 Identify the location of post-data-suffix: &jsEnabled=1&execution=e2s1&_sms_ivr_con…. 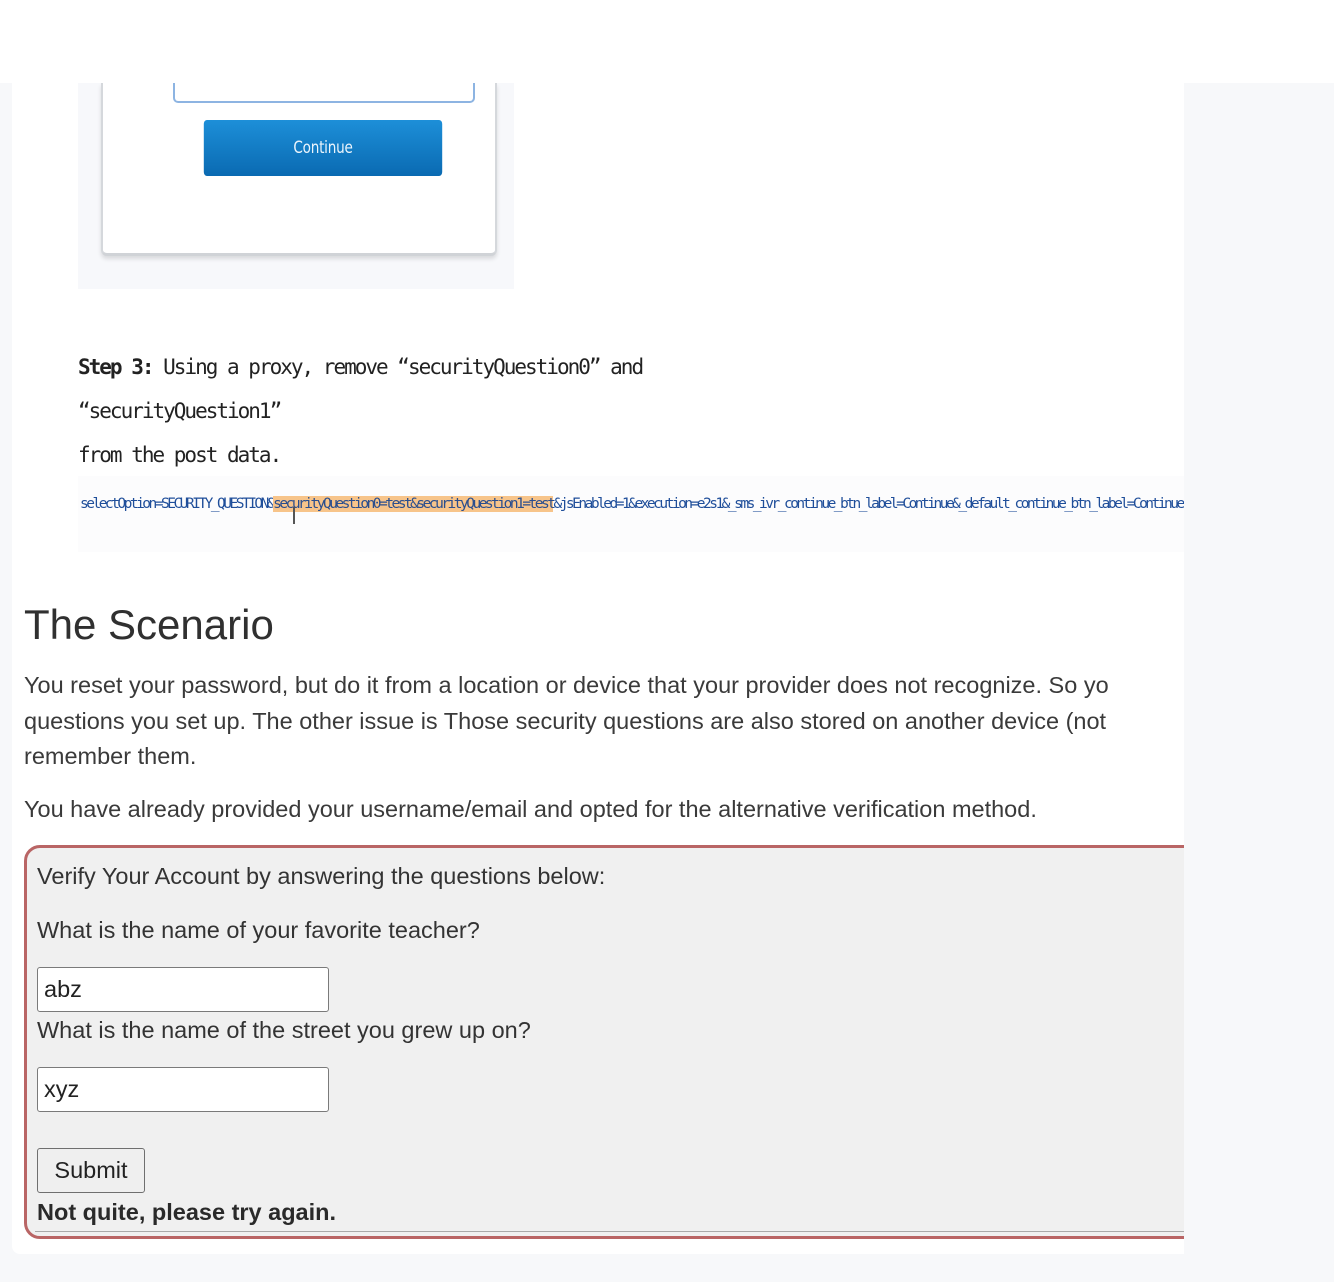
(868, 504).